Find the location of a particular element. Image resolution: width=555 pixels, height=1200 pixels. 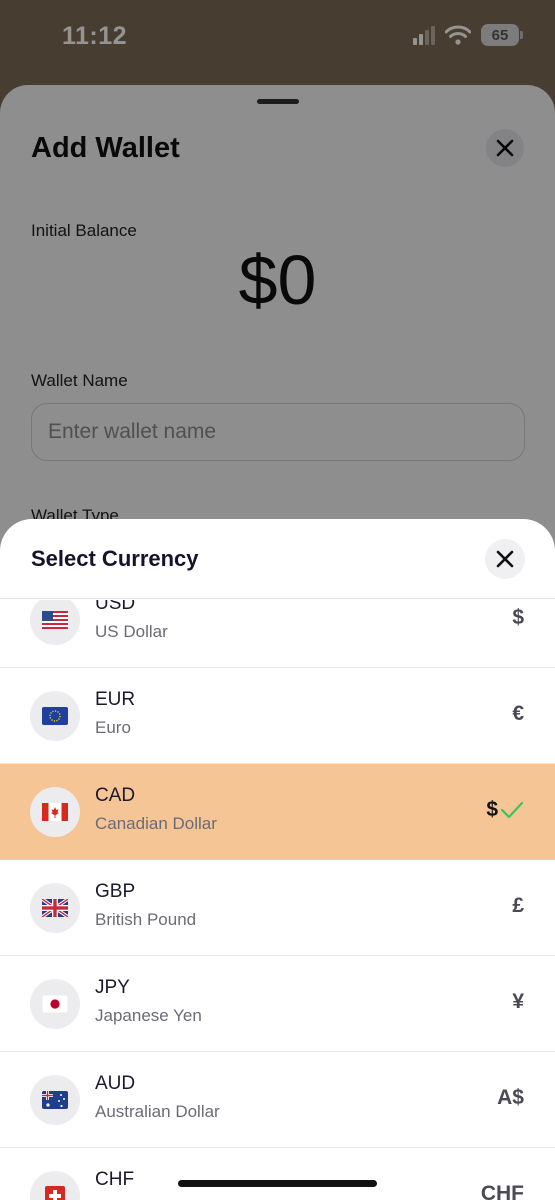

flag-gb-icon is located at coordinates (55, 908).